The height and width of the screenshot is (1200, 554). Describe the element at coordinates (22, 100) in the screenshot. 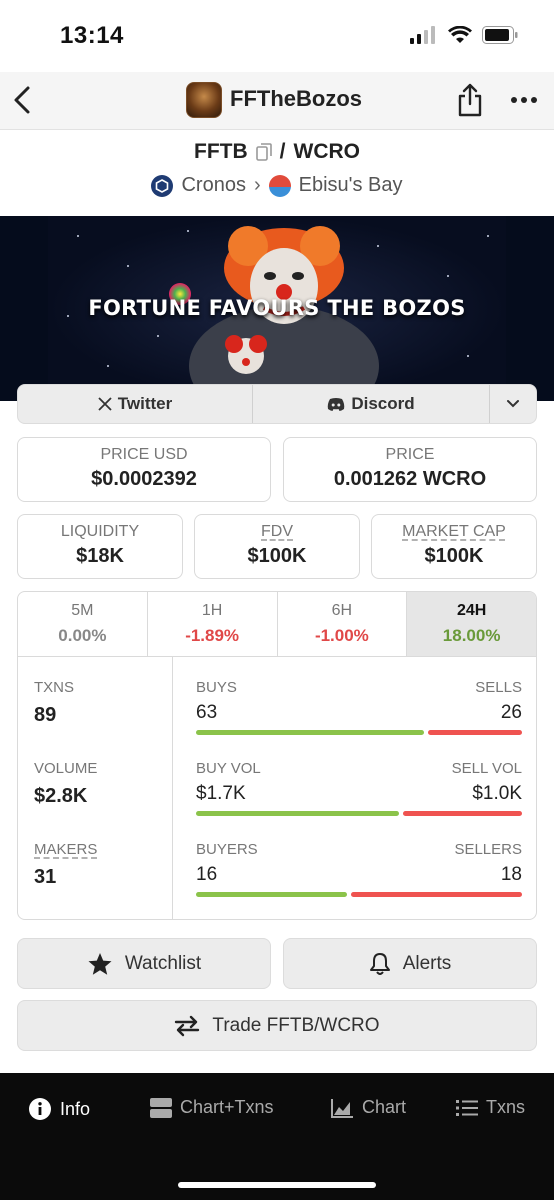

I see `back-icon` at that location.